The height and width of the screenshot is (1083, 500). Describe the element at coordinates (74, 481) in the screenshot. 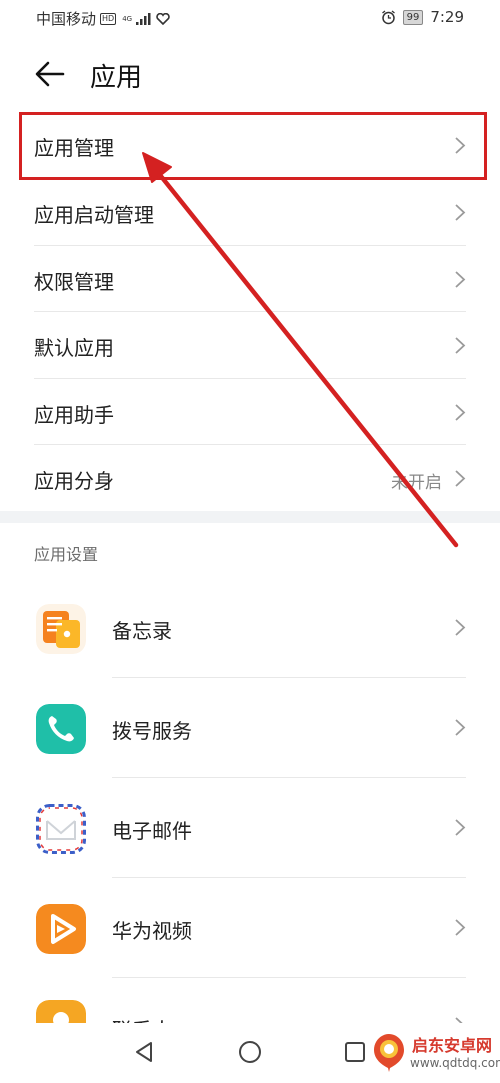

I see `menu-item-label: 应用分身` at that location.